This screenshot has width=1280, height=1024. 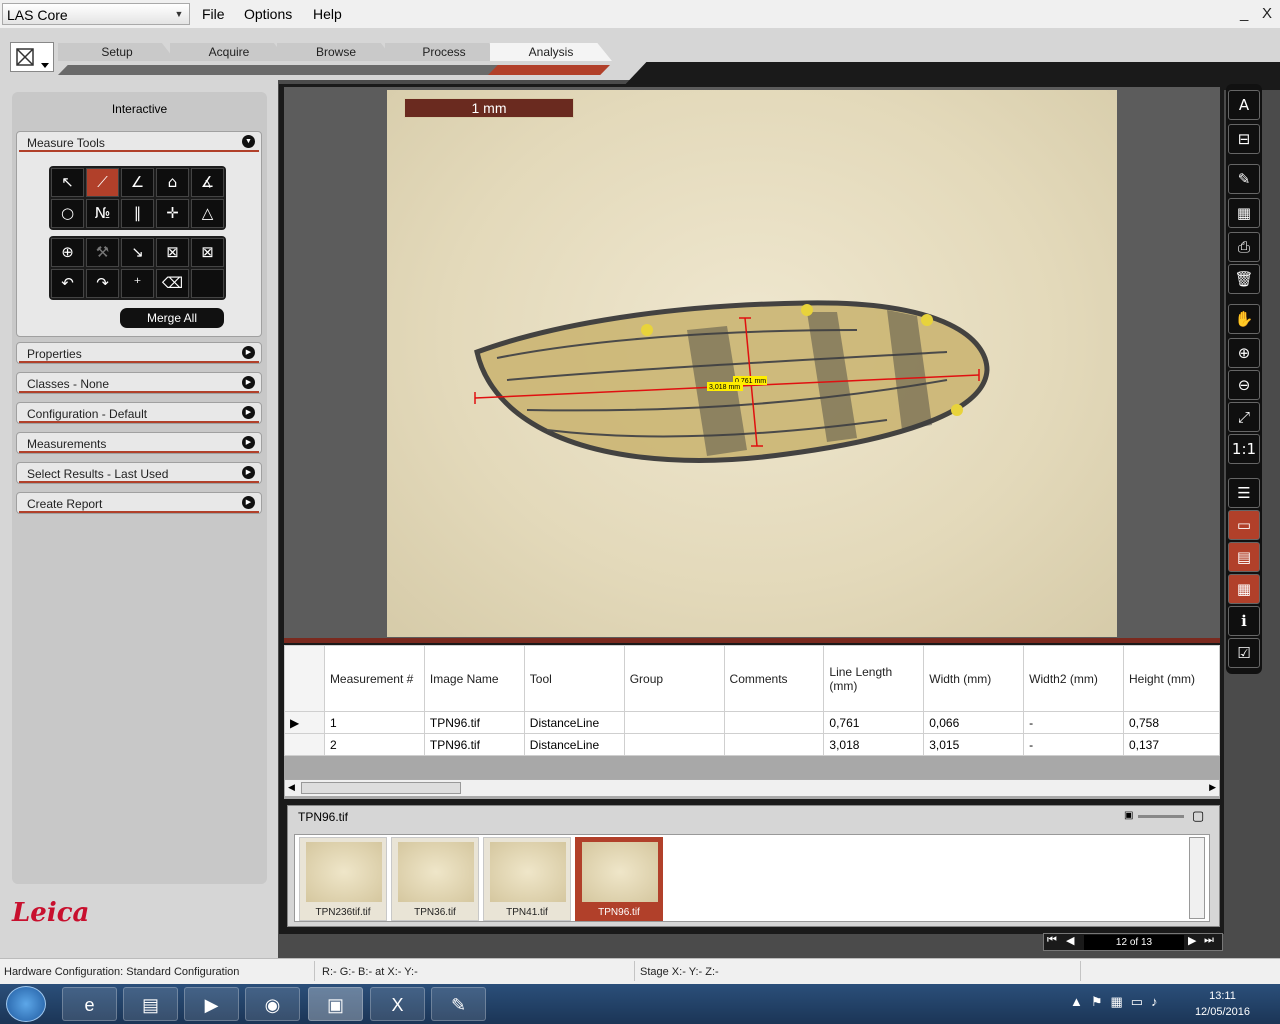 I want to click on fit-to-window-icon: ⤢, so click(x=1244, y=417).